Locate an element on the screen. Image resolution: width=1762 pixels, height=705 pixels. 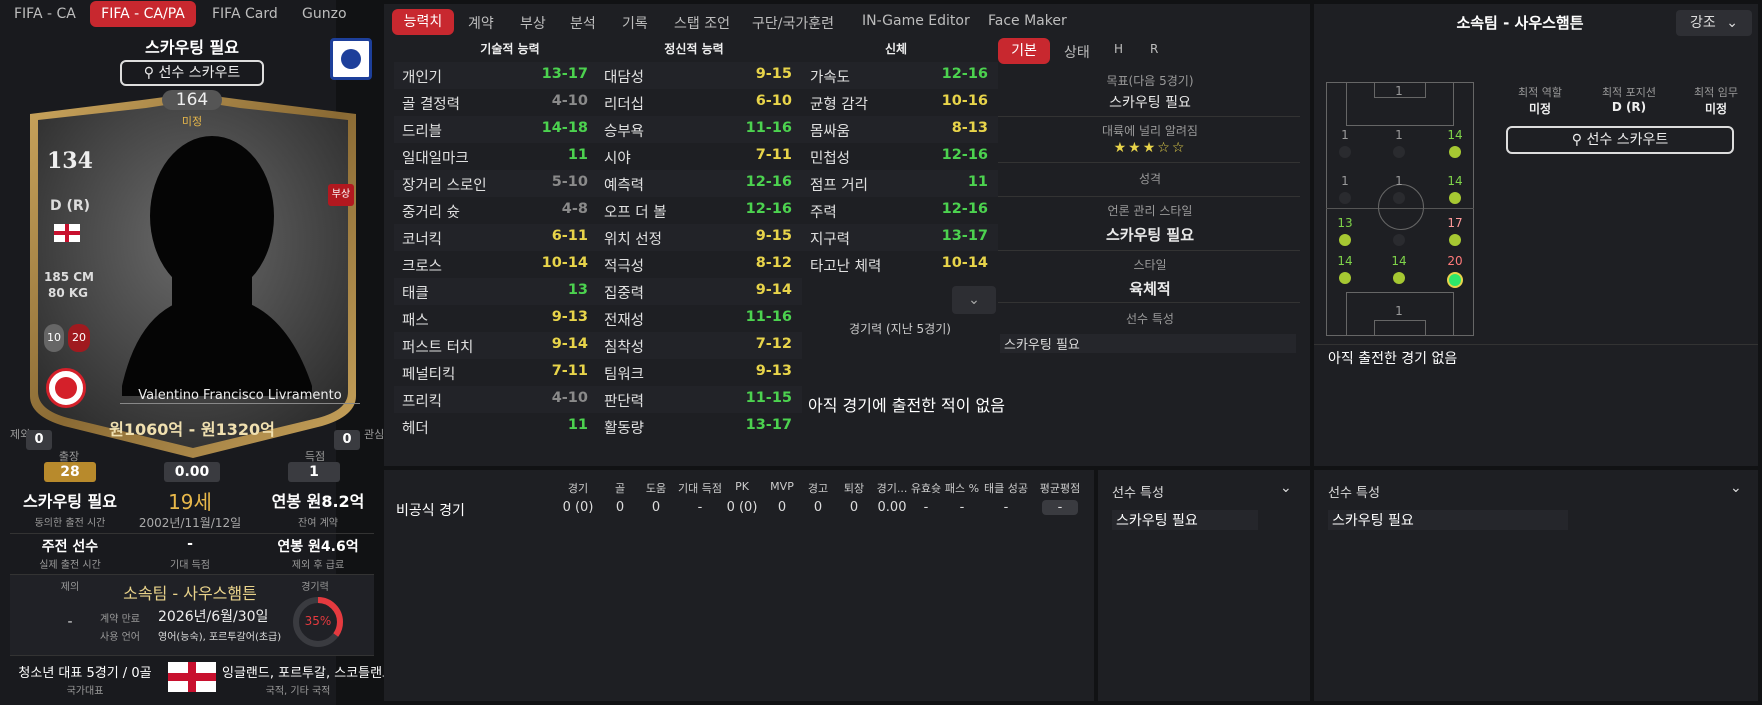
tab-3: 분석 is located at coordinates (583, 23).